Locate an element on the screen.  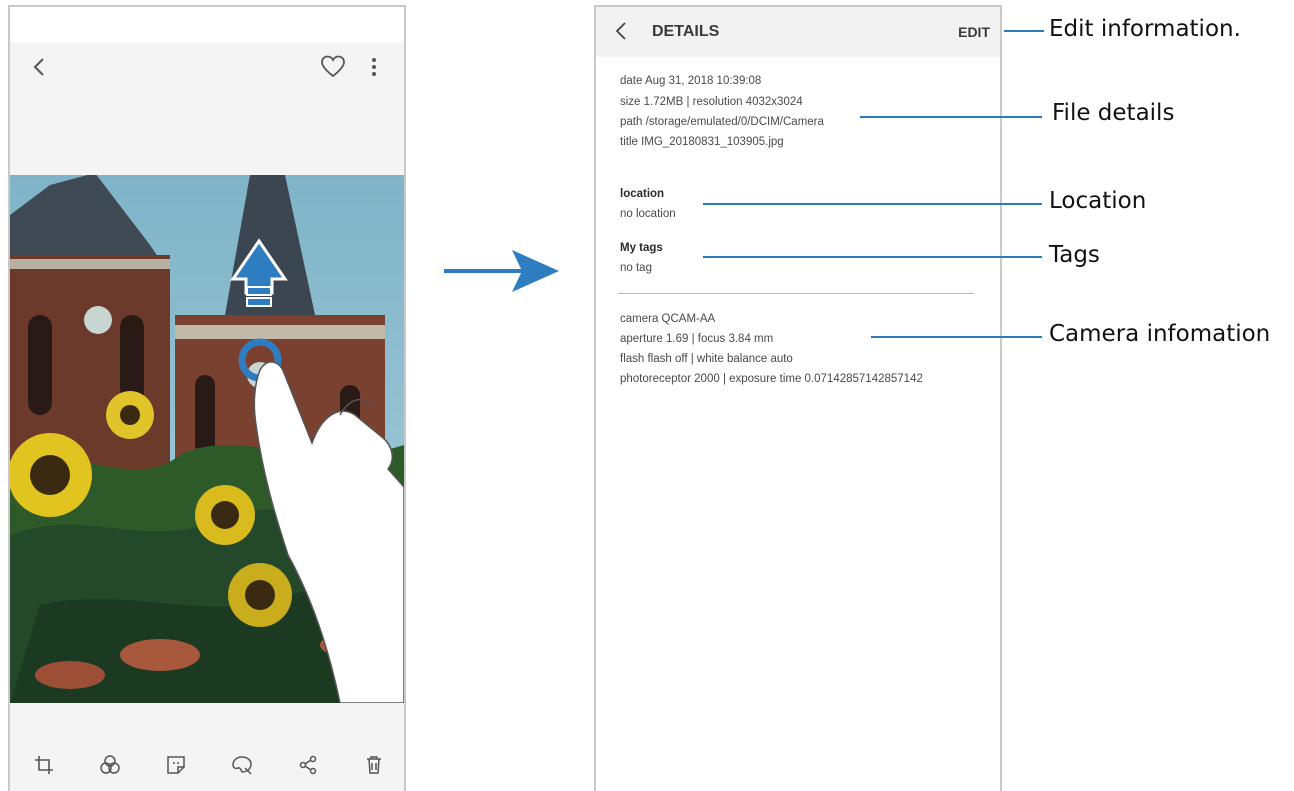
sticker-icon is located at coordinates (176, 765).